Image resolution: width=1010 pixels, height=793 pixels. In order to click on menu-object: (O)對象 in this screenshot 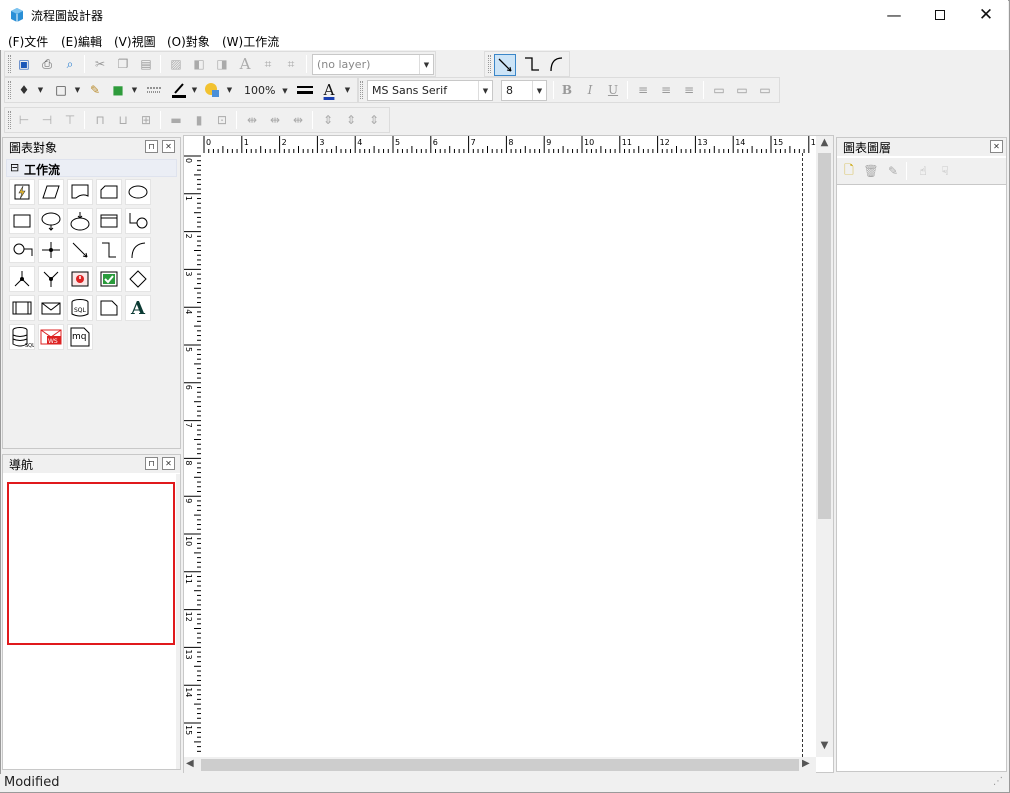, I will do `click(188, 41)`.